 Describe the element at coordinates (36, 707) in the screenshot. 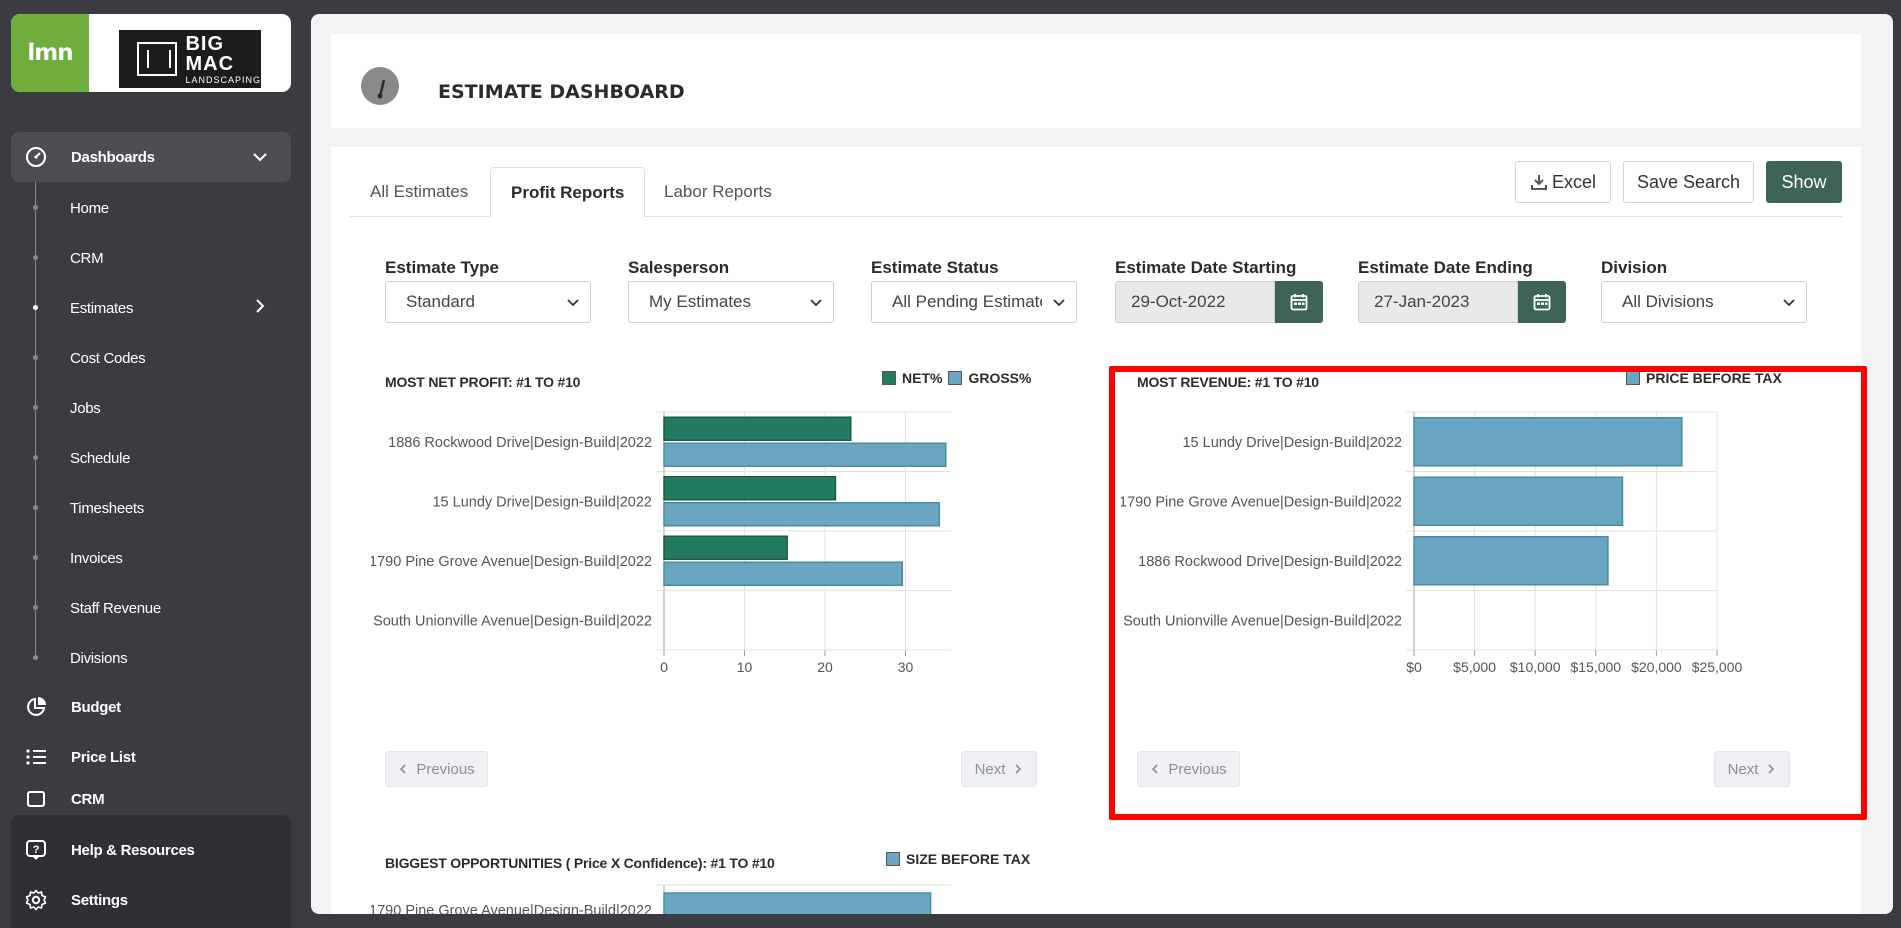

I see `pie-chart-icon` at that location.